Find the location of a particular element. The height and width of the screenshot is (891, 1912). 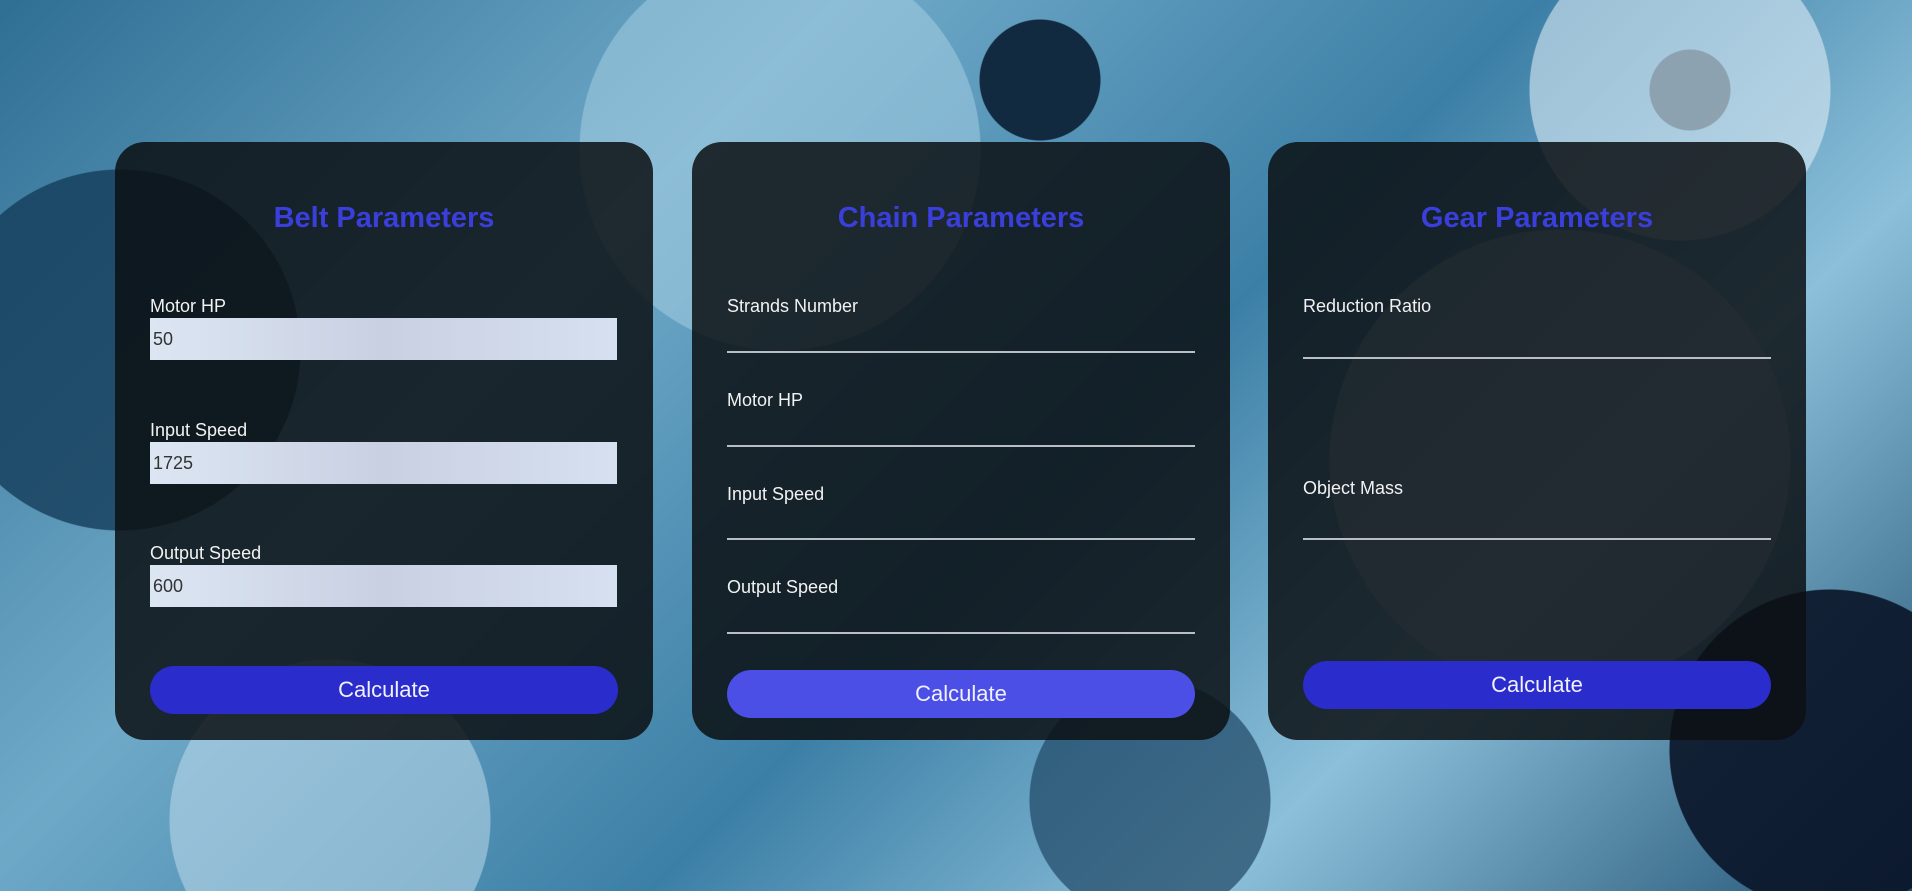

belt-output-speed-input is located at coordinates (383, 586).